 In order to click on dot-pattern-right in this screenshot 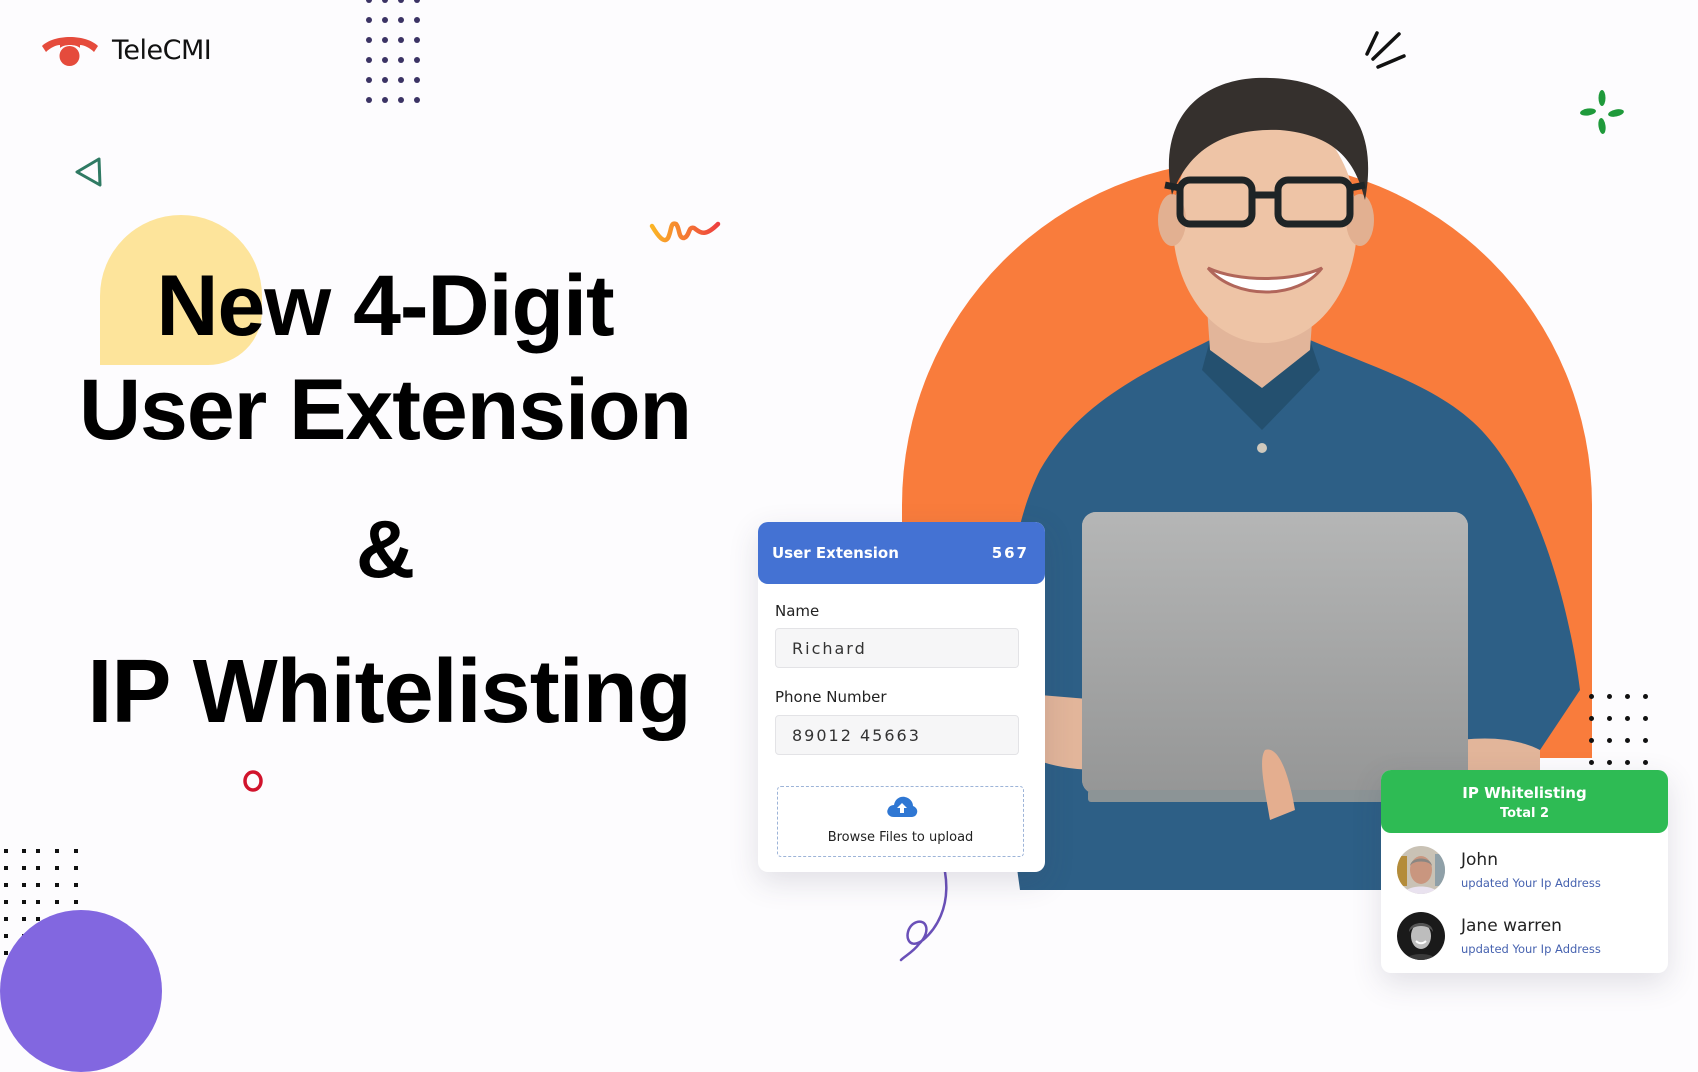, I will do `click(1625, 738)`.